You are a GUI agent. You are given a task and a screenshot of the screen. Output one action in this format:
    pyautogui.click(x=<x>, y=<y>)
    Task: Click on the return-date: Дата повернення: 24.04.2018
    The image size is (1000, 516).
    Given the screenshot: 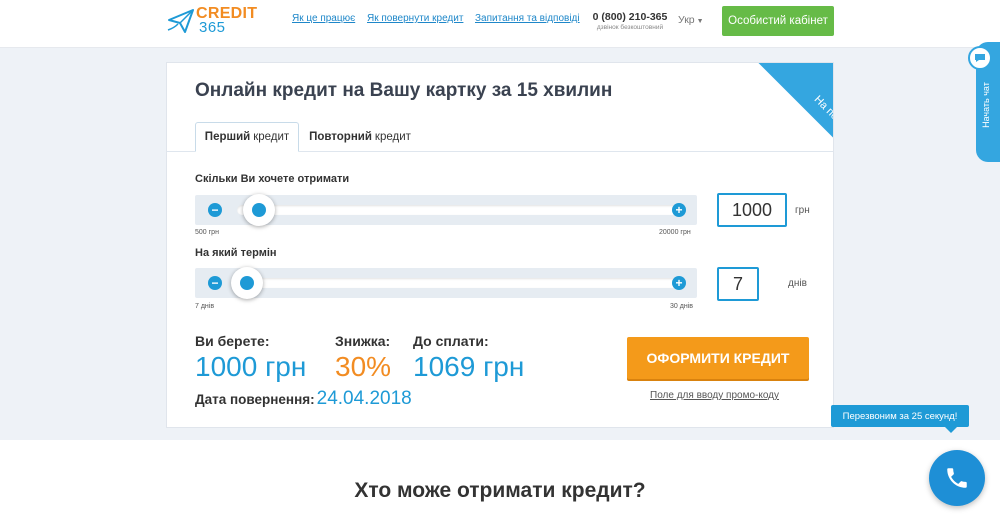 What is the action you would take?
    pyautogui.click(x=303, y=399)
    